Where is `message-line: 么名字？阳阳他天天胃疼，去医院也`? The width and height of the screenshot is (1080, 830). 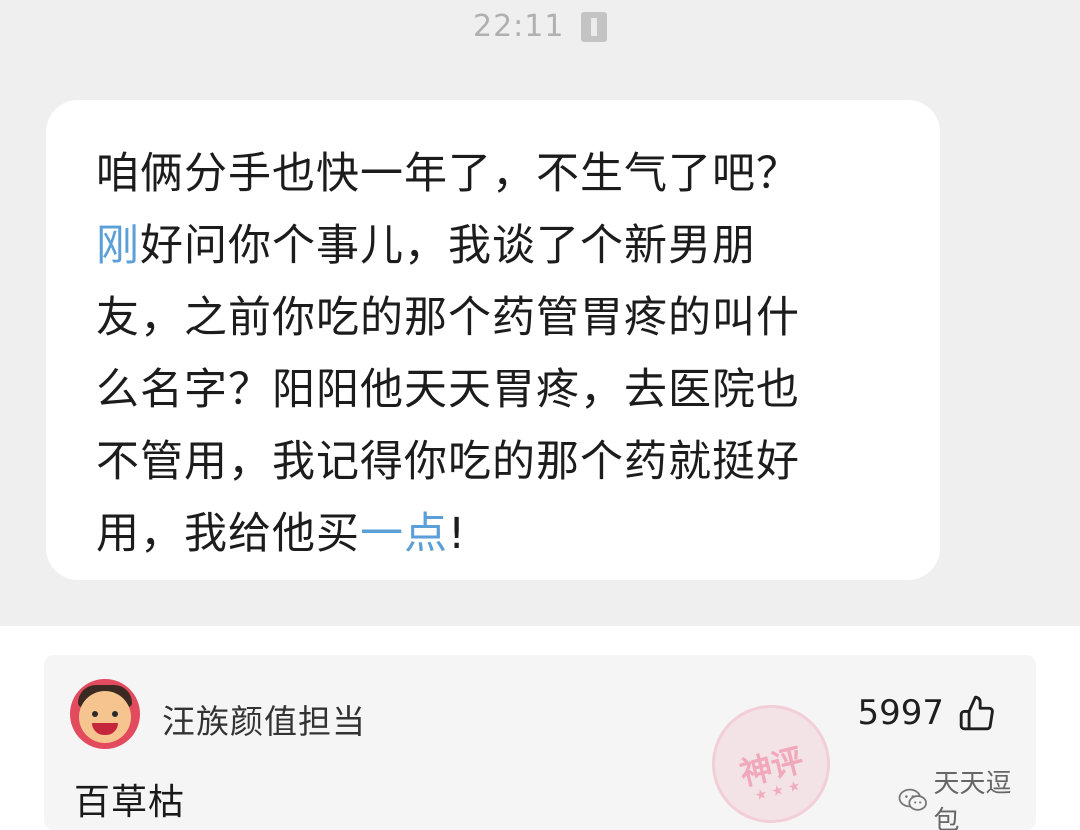 message-line: 么名字？阳阳他天天胃疼，去医院也 is located at coordinates (498, 390).